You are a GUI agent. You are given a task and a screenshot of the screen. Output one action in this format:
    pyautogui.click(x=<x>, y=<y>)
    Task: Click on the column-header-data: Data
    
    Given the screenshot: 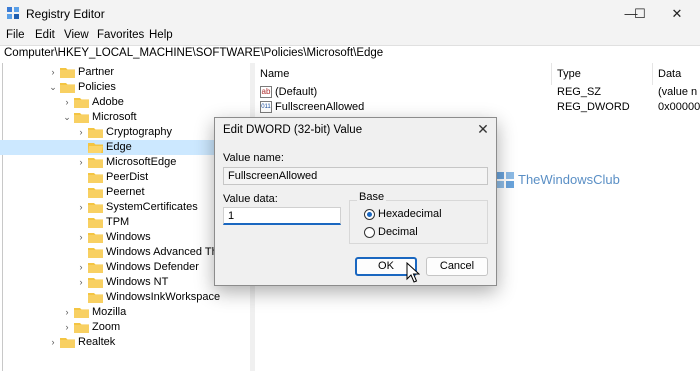 What is the action you would take?
    pyautogui.click(x=676, y=74)
    